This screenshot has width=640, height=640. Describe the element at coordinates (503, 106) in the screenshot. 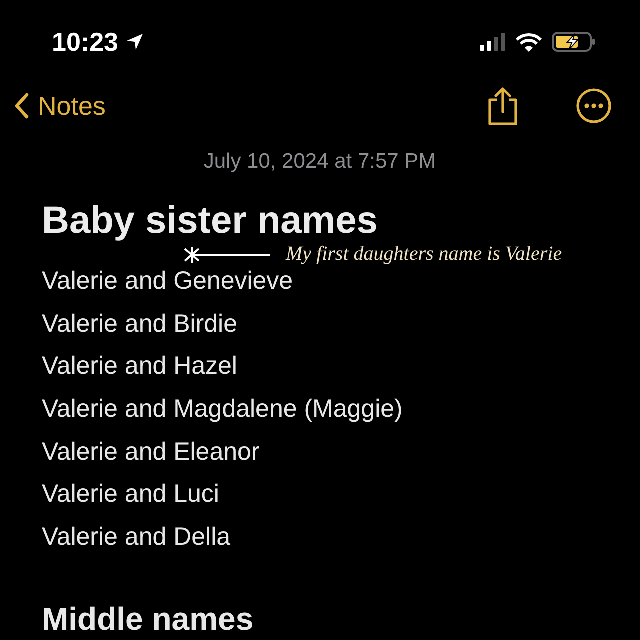

I see `share-icon` at that location.